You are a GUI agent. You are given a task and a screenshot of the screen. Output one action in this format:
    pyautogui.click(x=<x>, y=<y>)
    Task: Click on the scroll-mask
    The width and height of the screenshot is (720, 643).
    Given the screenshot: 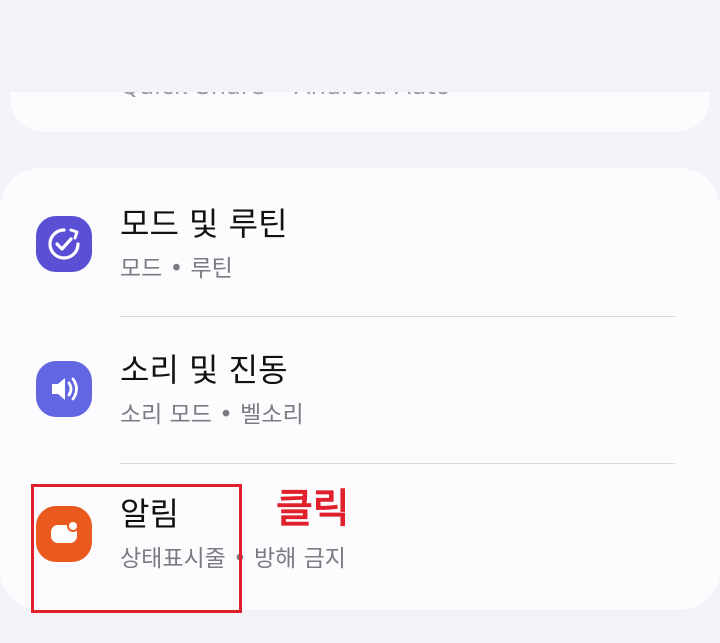 What is the action you would take?
    pyautogui.click(x=360, y=46)
    